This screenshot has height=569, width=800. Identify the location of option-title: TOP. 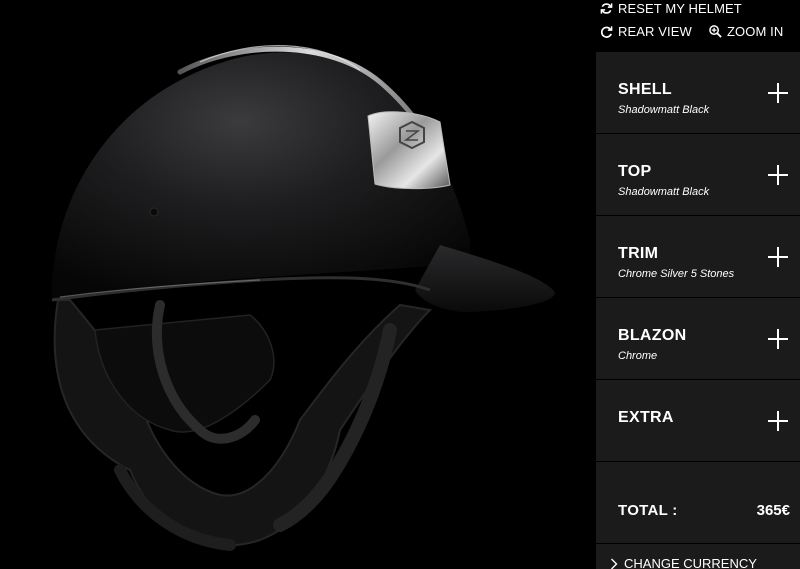
(635, 171).